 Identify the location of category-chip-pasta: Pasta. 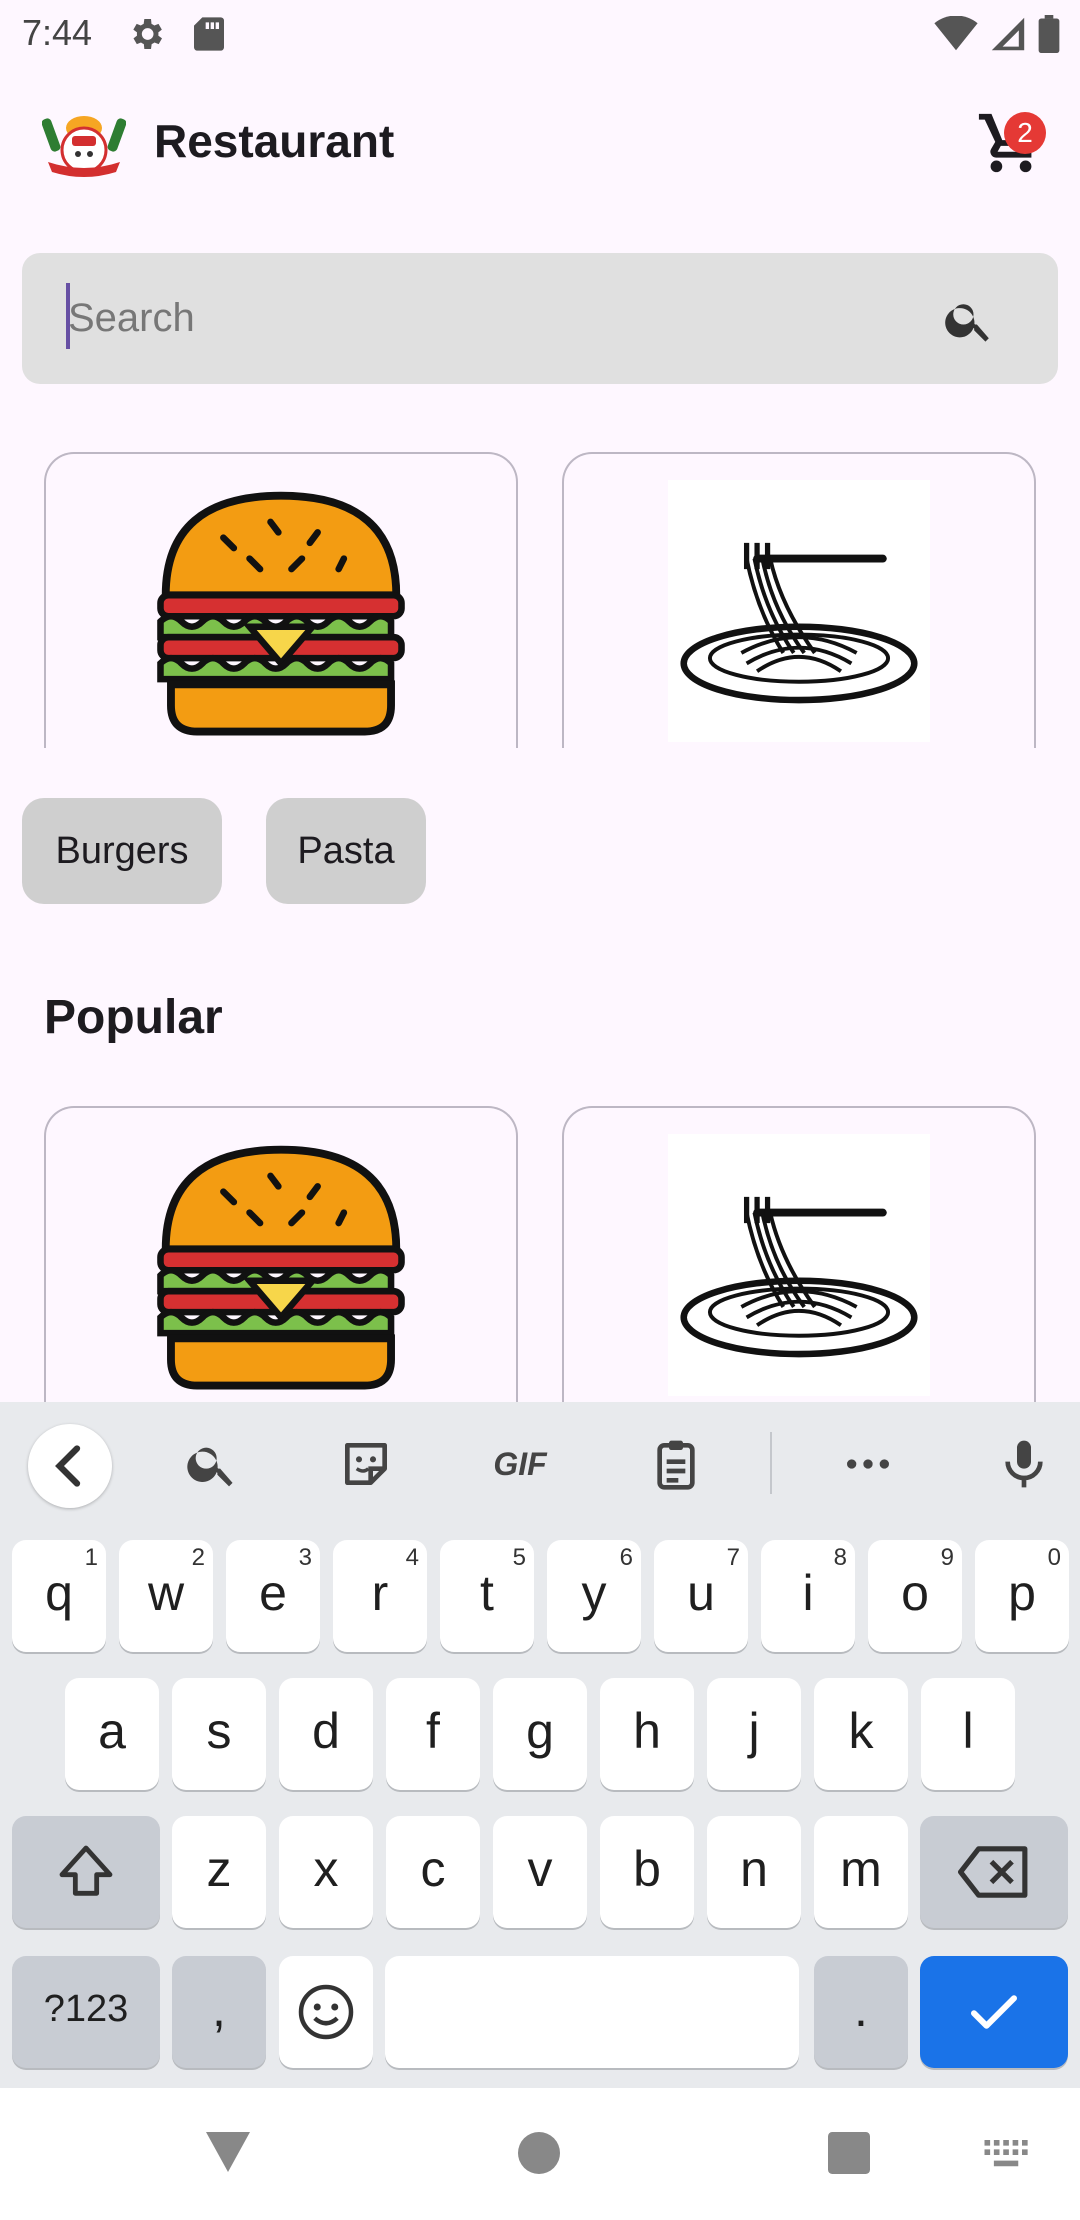
(346, 851).